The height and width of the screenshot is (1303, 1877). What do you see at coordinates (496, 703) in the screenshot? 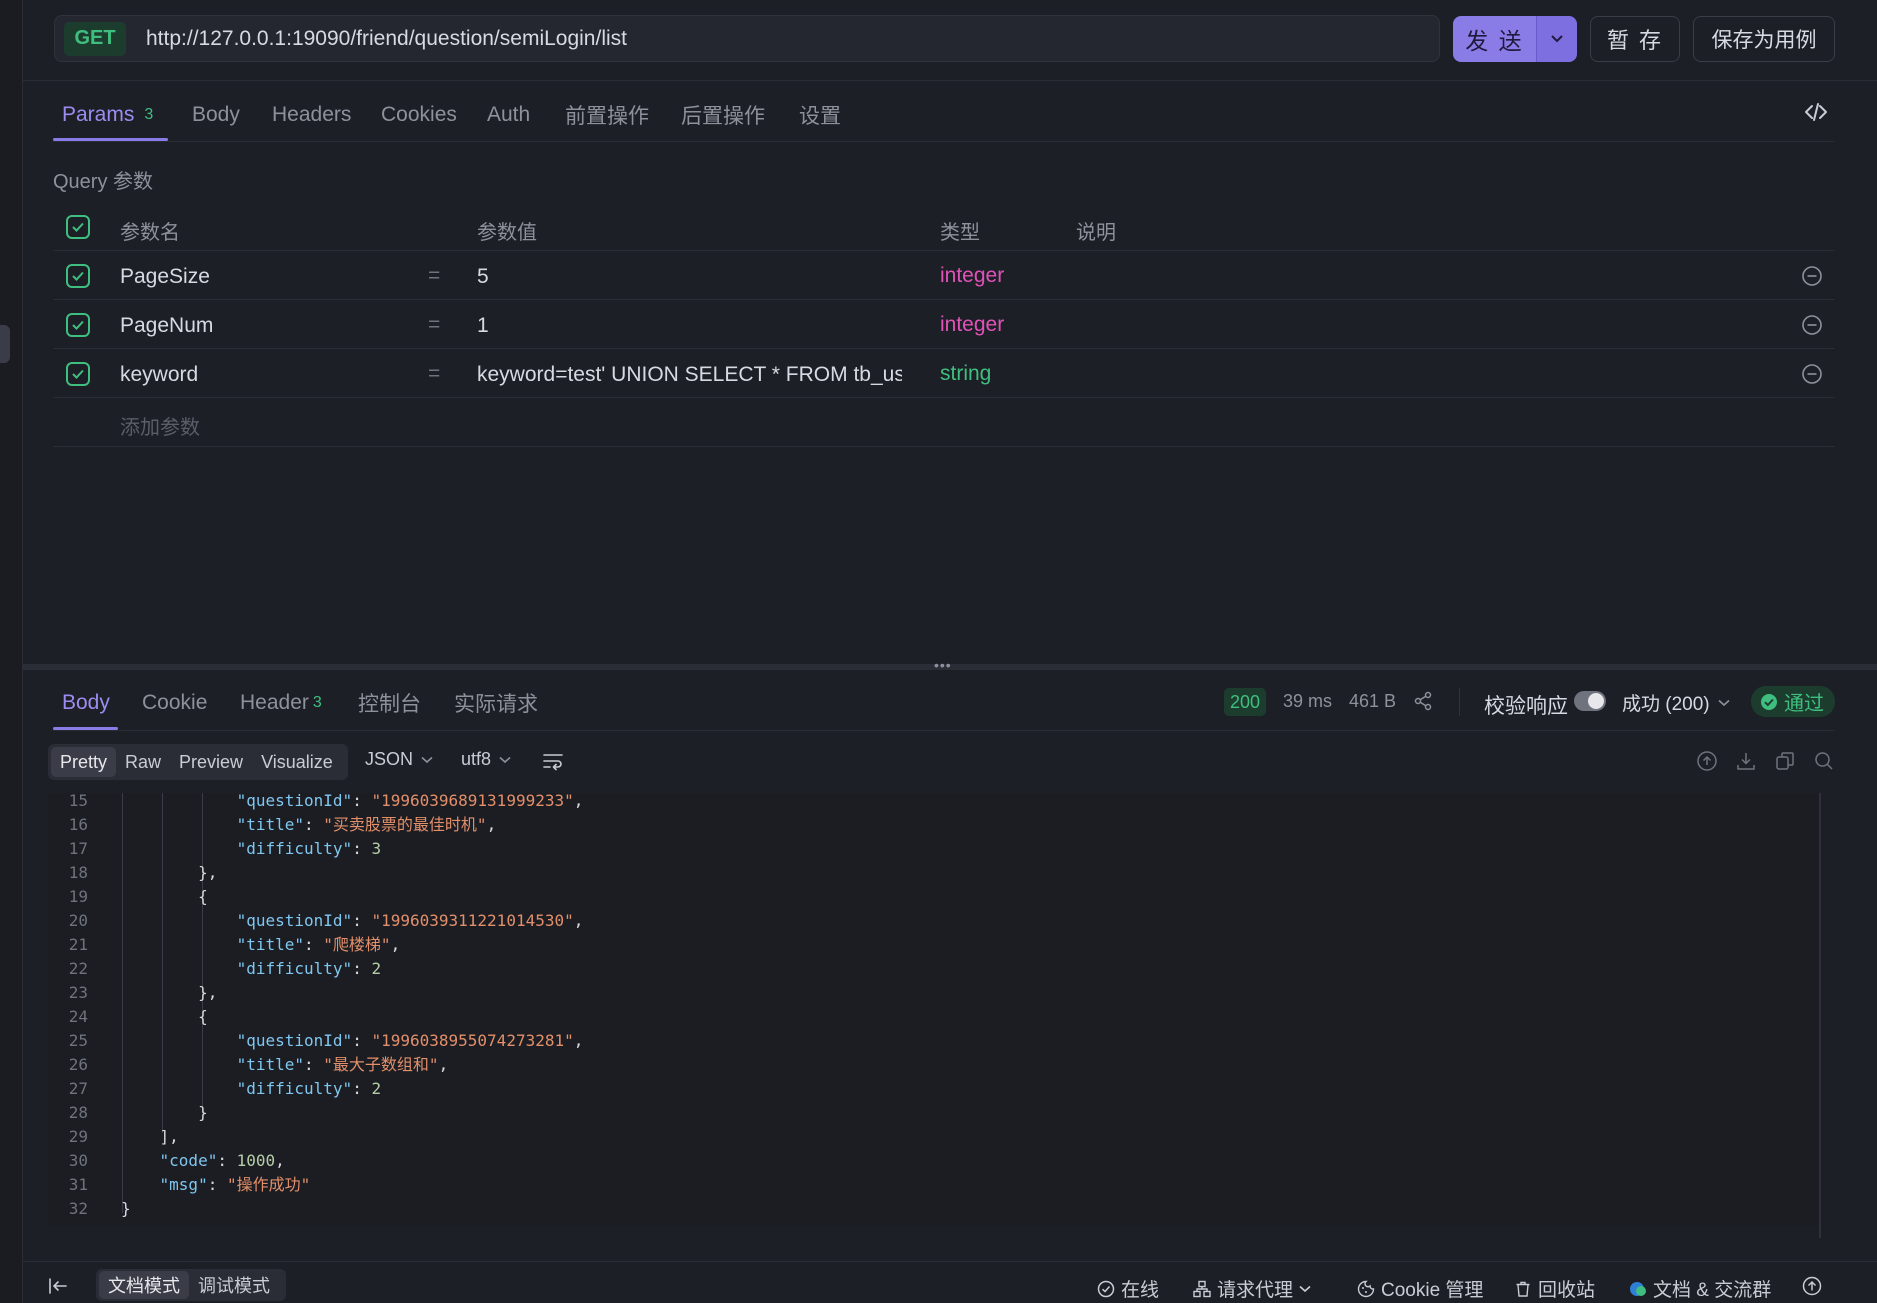
I see `response-tab-actual-request: 实际请求` at bounding box center [496, 703].